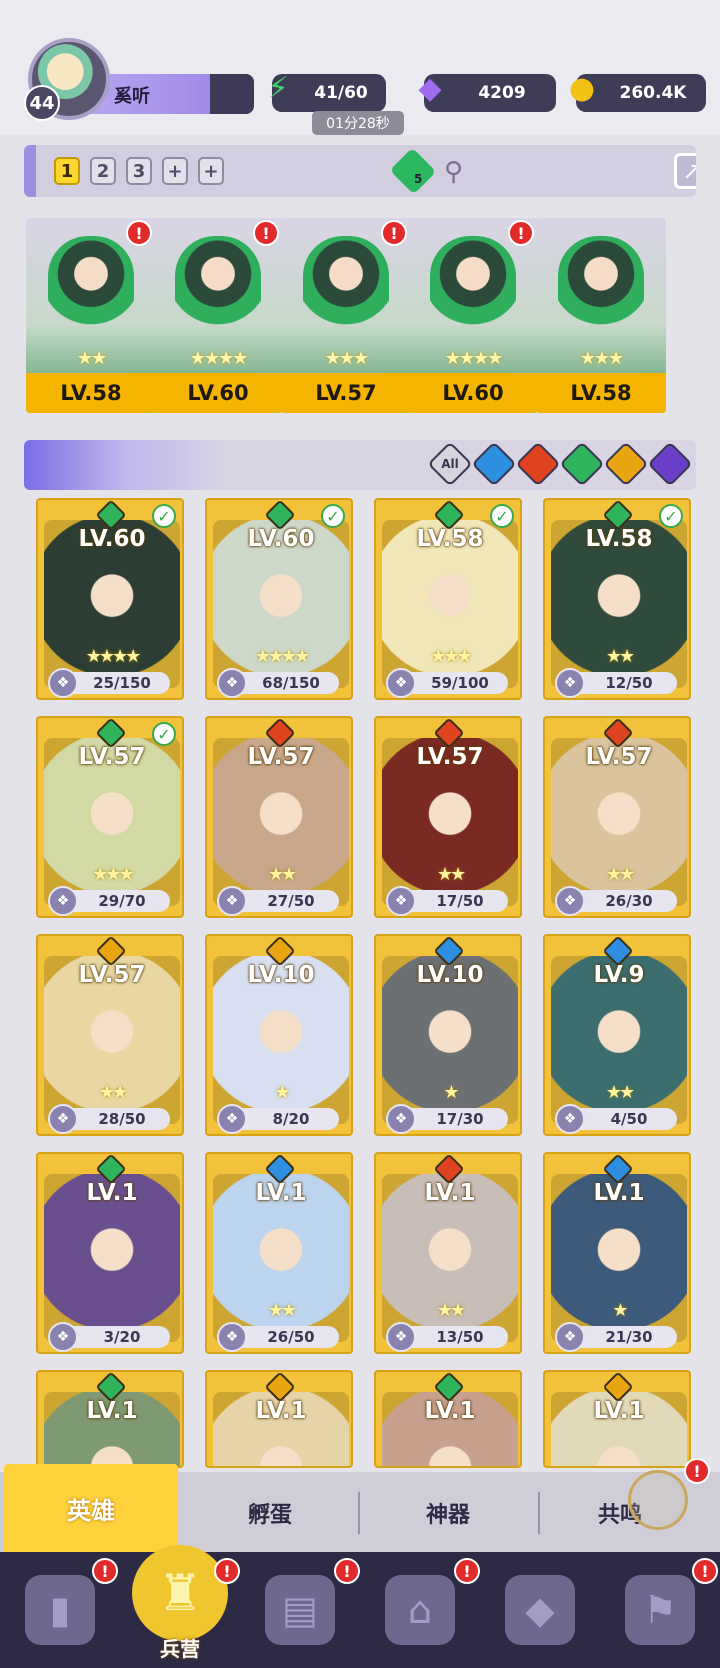 The height and width of the screenshot is (1668, 720). What do you see at coordinates (360, 67) in the screenshot?
I see `top-bar: 44 奚听 ⚡ 41/60 01分28秒 ◆ 4209 ● 260.4K` at bounding box center [360, 67].